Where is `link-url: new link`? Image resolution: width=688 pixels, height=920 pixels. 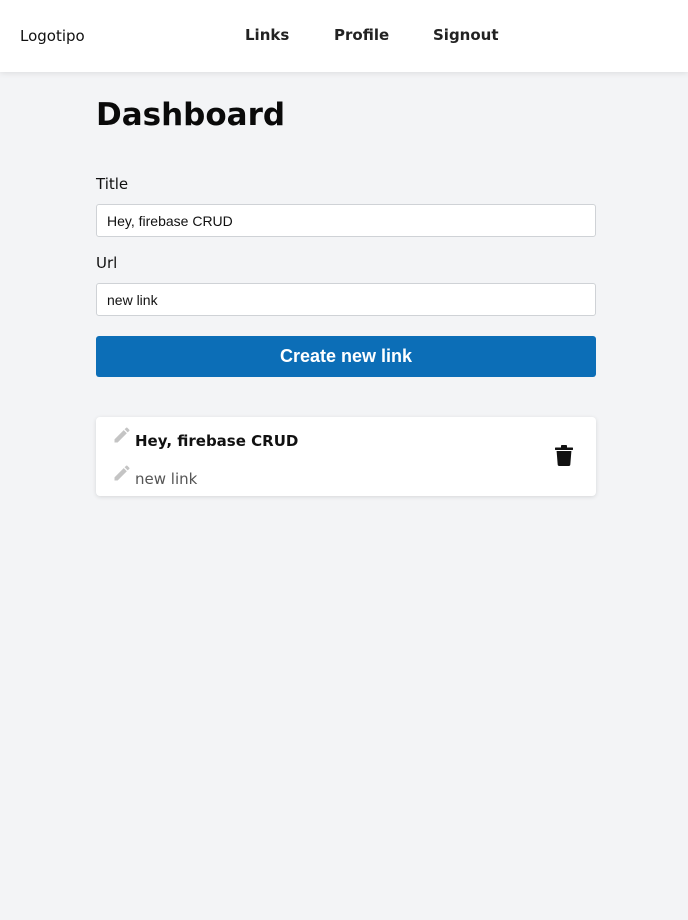 link-url: new link is located at coordinates (166, 479).